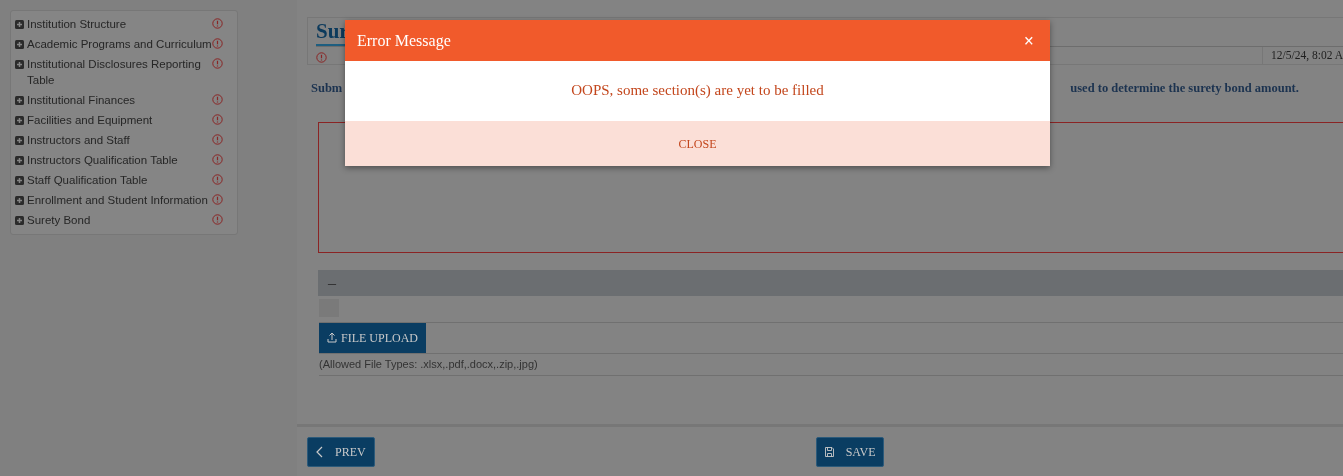 The height and width of the screenshot is (476, 1343). Describe the element at coordinates (118, 220) in the screenshot. I see `sidebar-item: Surety Bond` at that location.